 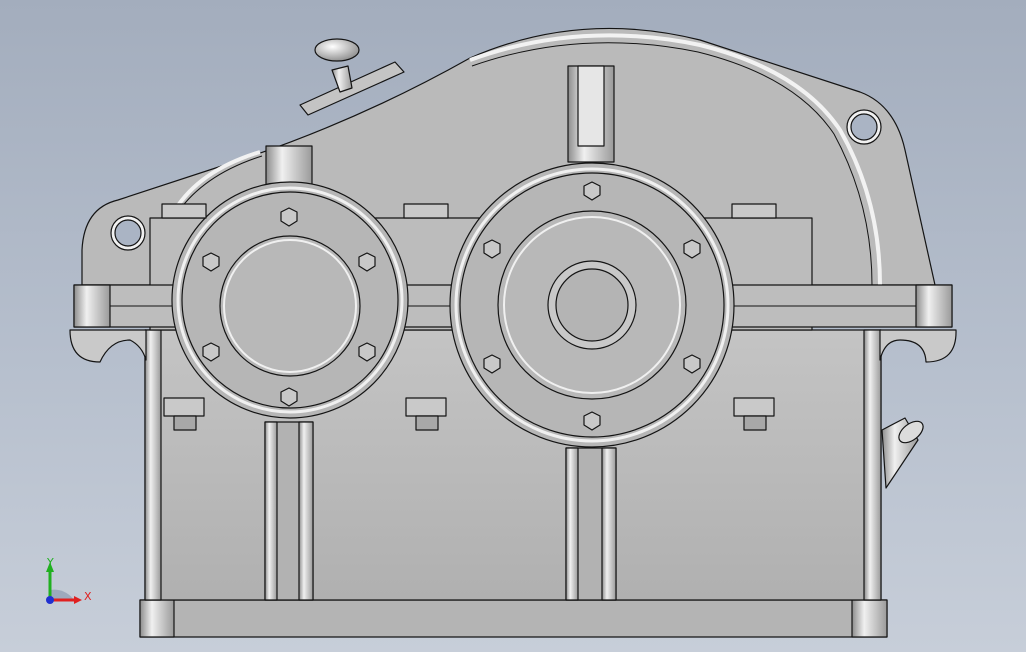 What do you see at coordinates (69, 580) in the screenshot?
I see `coordinate-triad: Y X` at bounding box center [69, 580].